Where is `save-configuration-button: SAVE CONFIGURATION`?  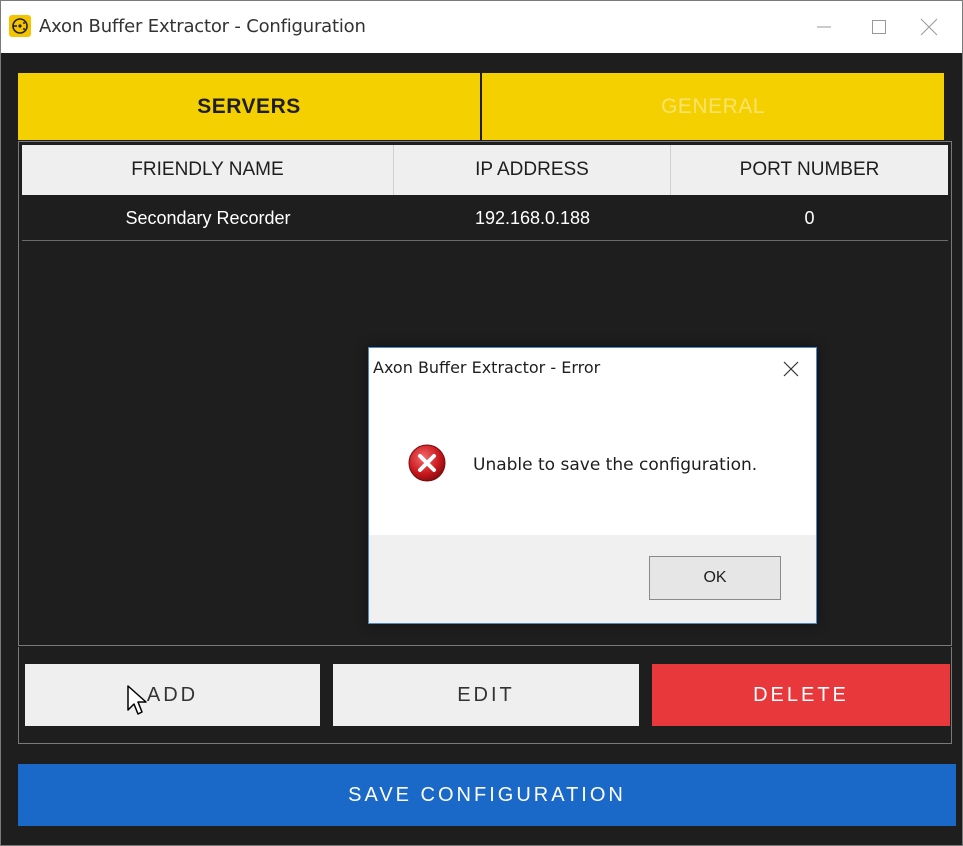 save-configuration-button: SAVE CONFIGURATION is located at coordinates (487, 795).